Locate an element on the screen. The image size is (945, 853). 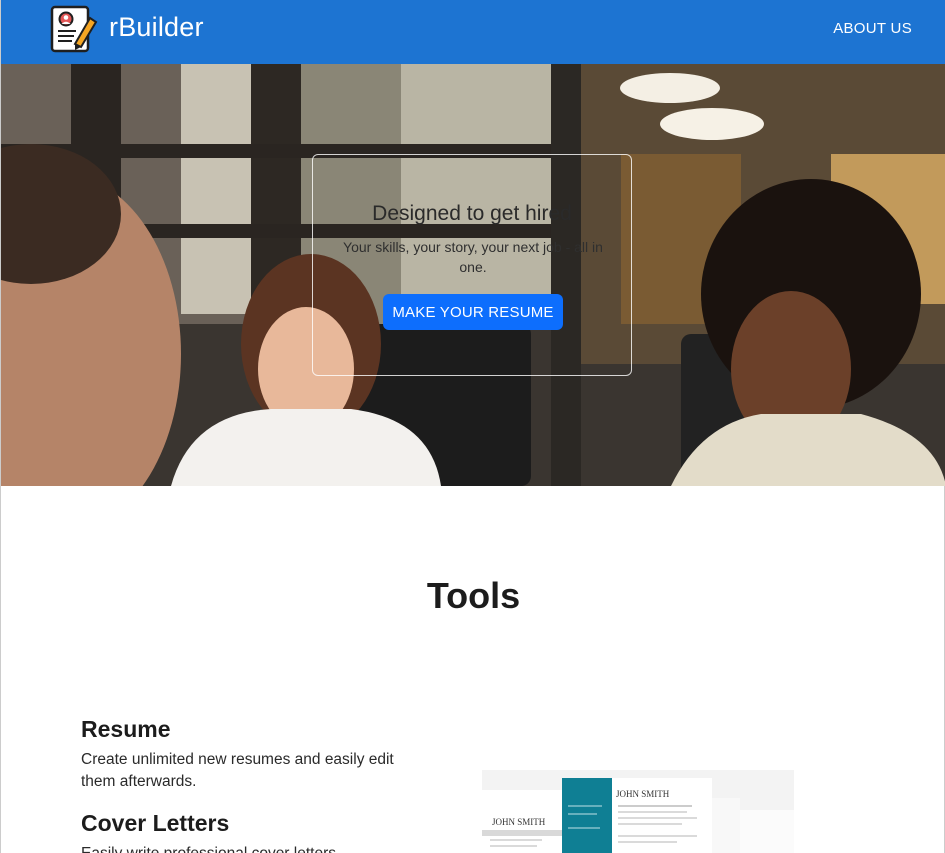
resume-tool-title: Resume is located at coordinates (126, 729).